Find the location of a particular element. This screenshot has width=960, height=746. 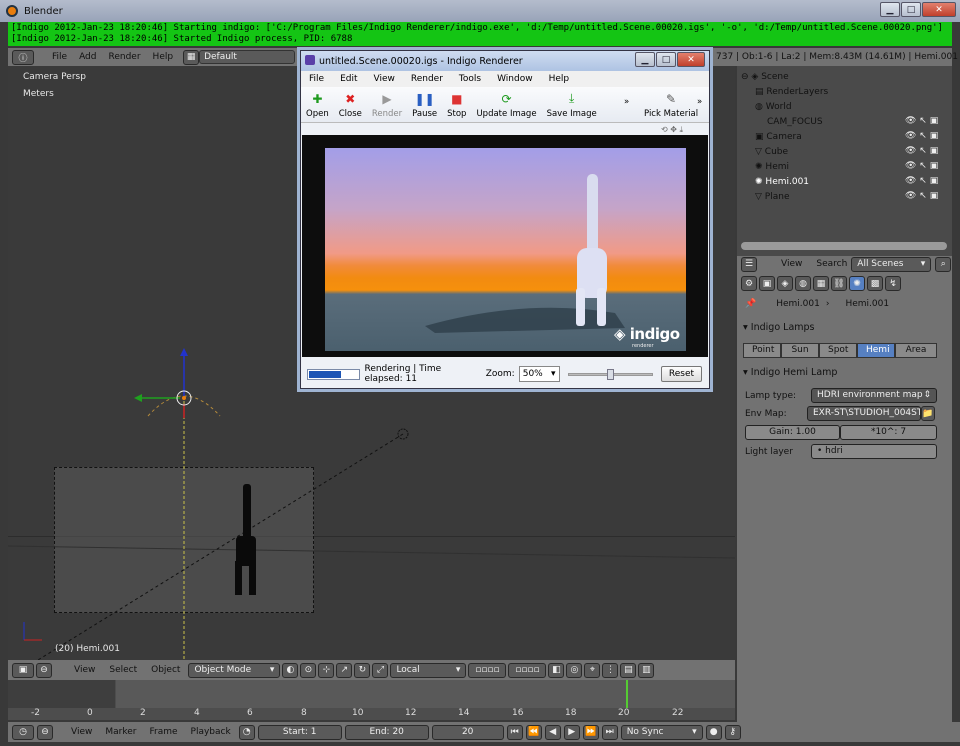

minimize-button: ▁ is located at coordinates (890, 9).